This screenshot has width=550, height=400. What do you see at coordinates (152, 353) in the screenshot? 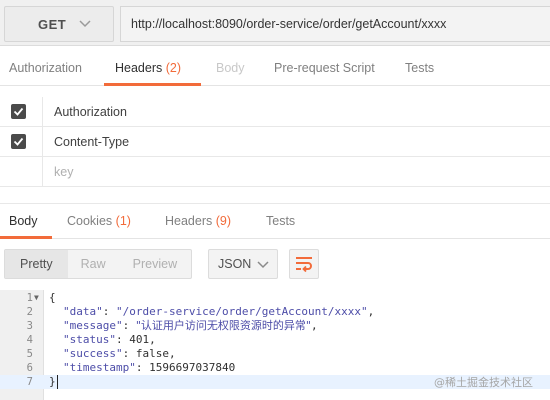
I see `json-value: false` at bounding box center [152, 353].